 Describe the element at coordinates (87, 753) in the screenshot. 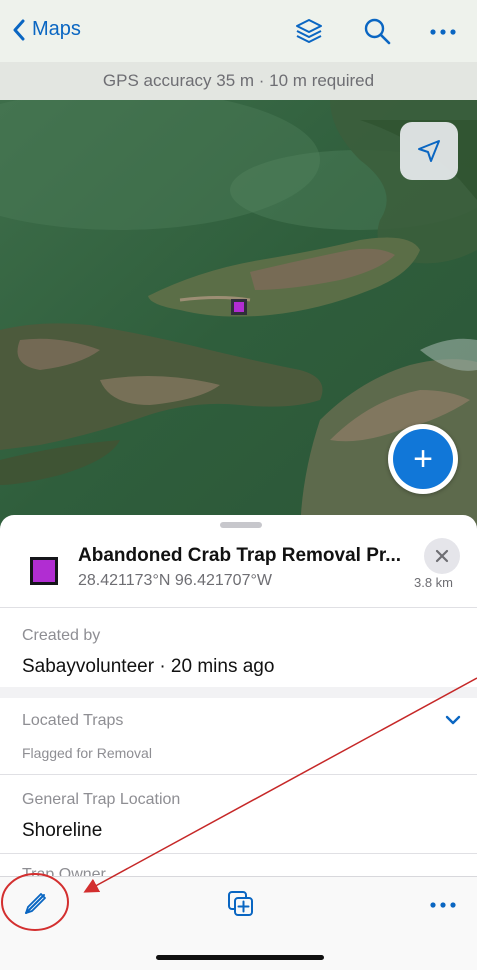

I see `located-traps-subtitle: Flagged for Removal` at that location.